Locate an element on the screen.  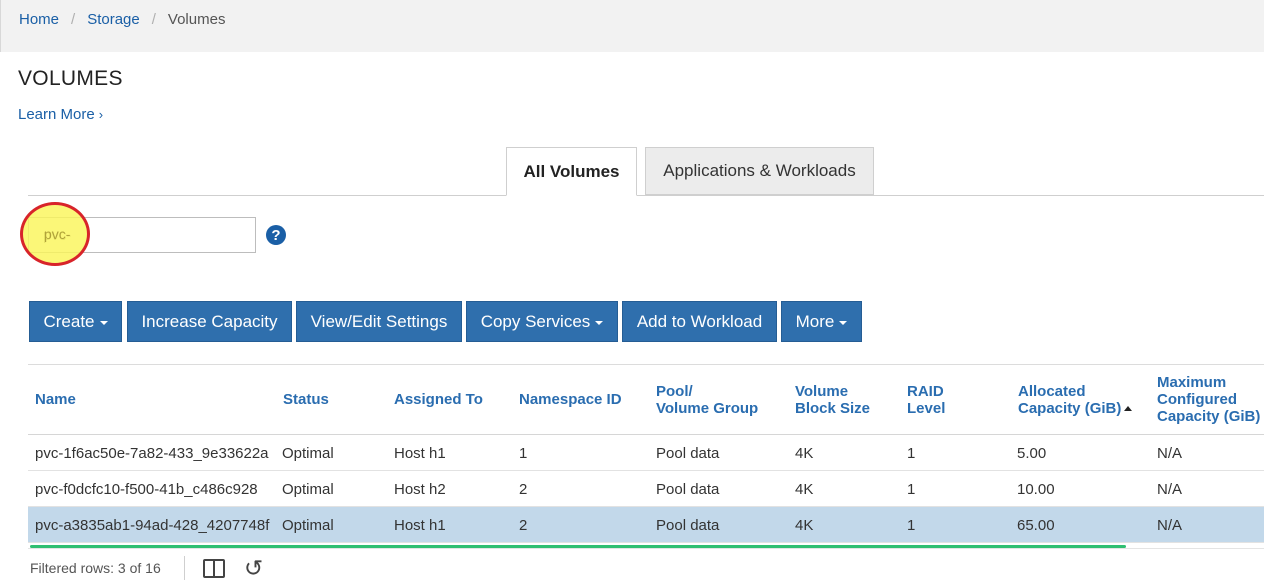
column-header-allocated-capacity: Allocated Capacity (GiB) is located at coordinates (1075, 399).